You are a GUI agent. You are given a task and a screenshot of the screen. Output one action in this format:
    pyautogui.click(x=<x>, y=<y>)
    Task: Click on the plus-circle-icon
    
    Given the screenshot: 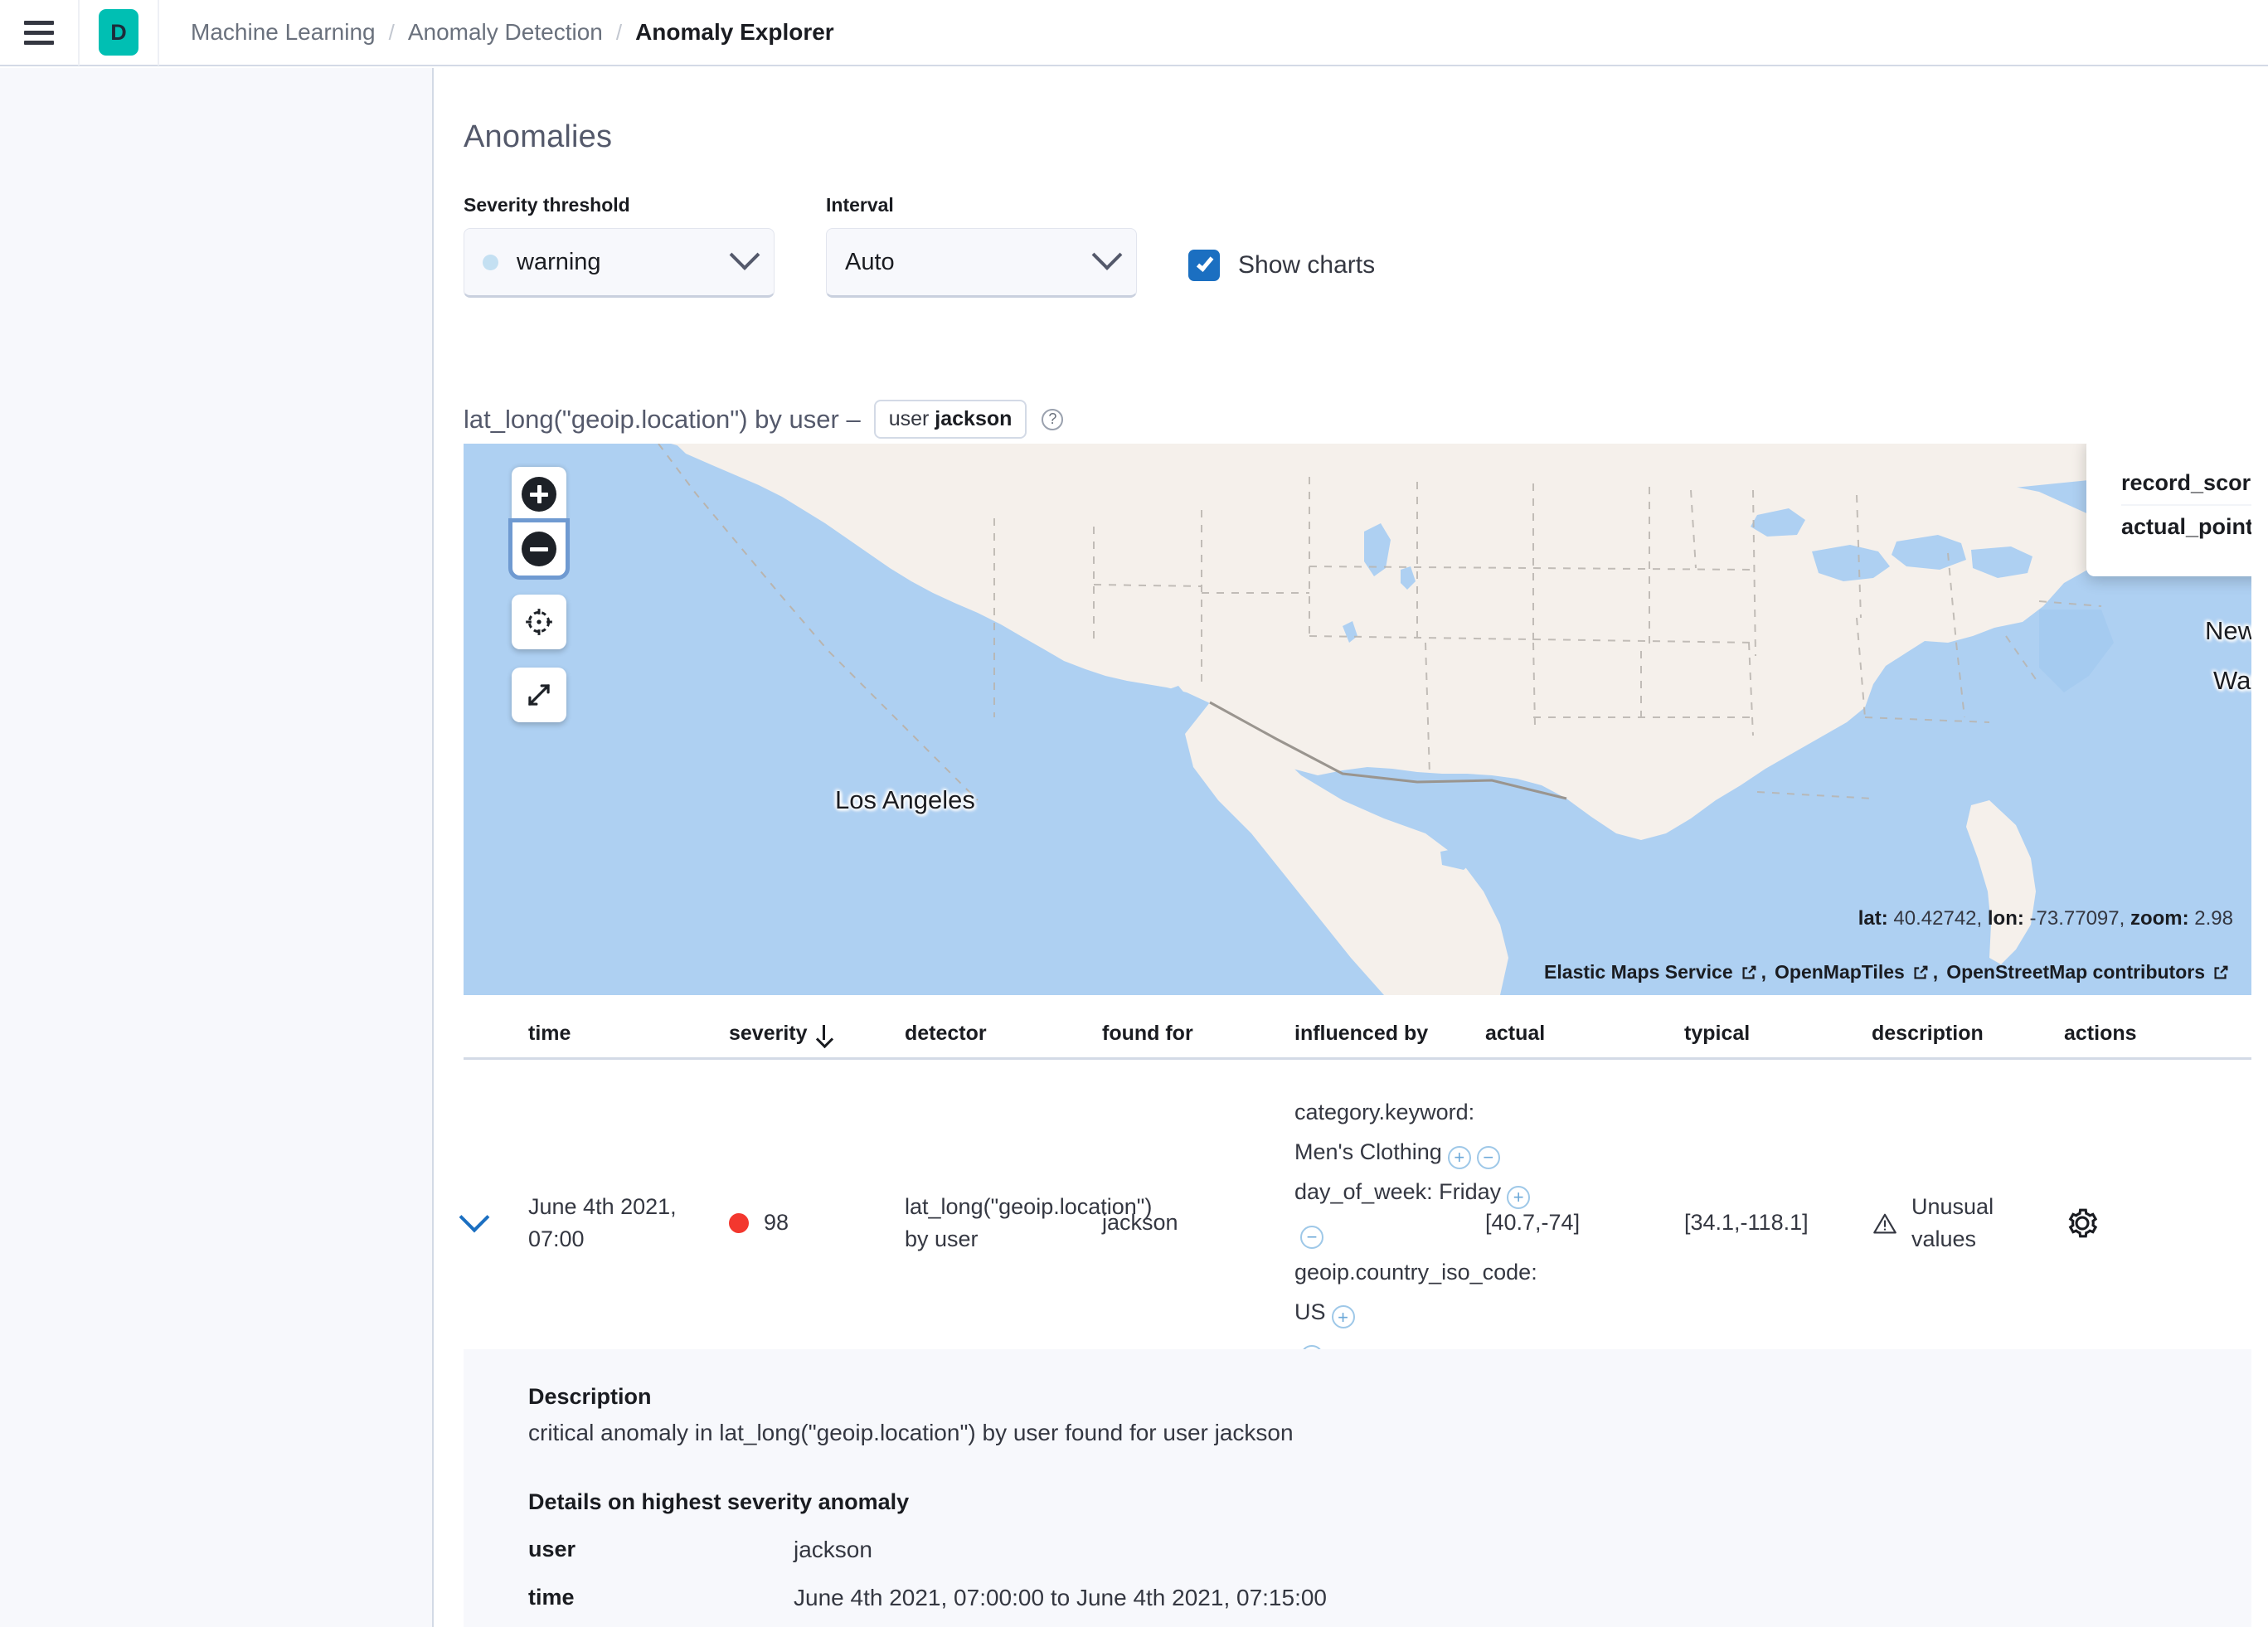 What is the action you would take?
    pyautogui.click(x=539, y=494)
    